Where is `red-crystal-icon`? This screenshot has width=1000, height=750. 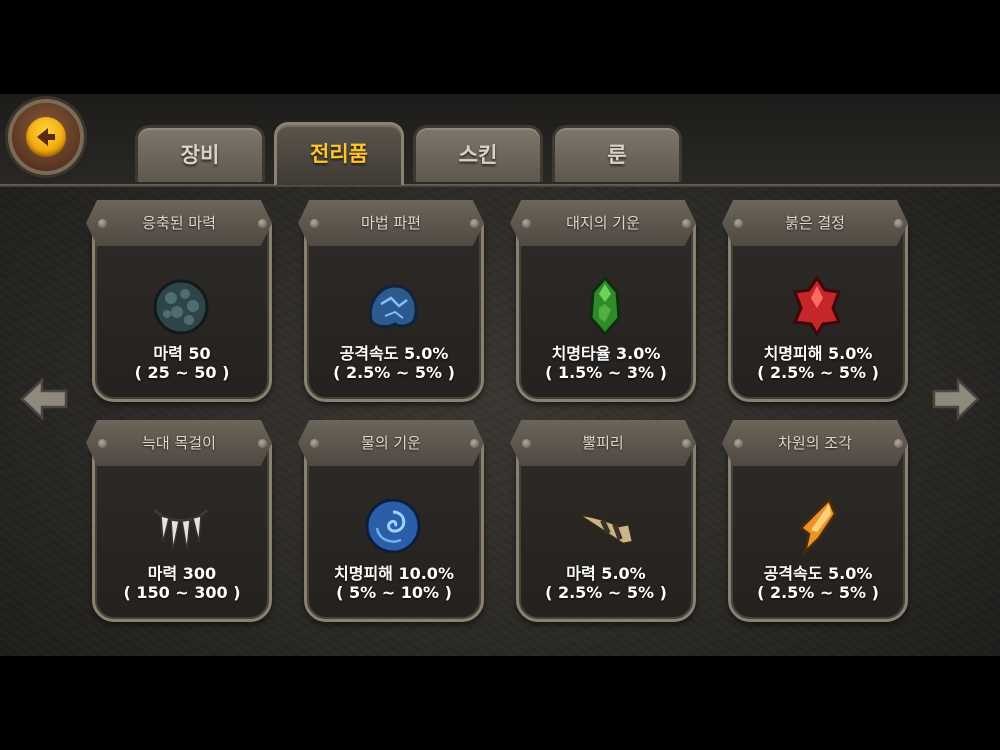 red-crystal-icon is located at coordinates (817, 306).